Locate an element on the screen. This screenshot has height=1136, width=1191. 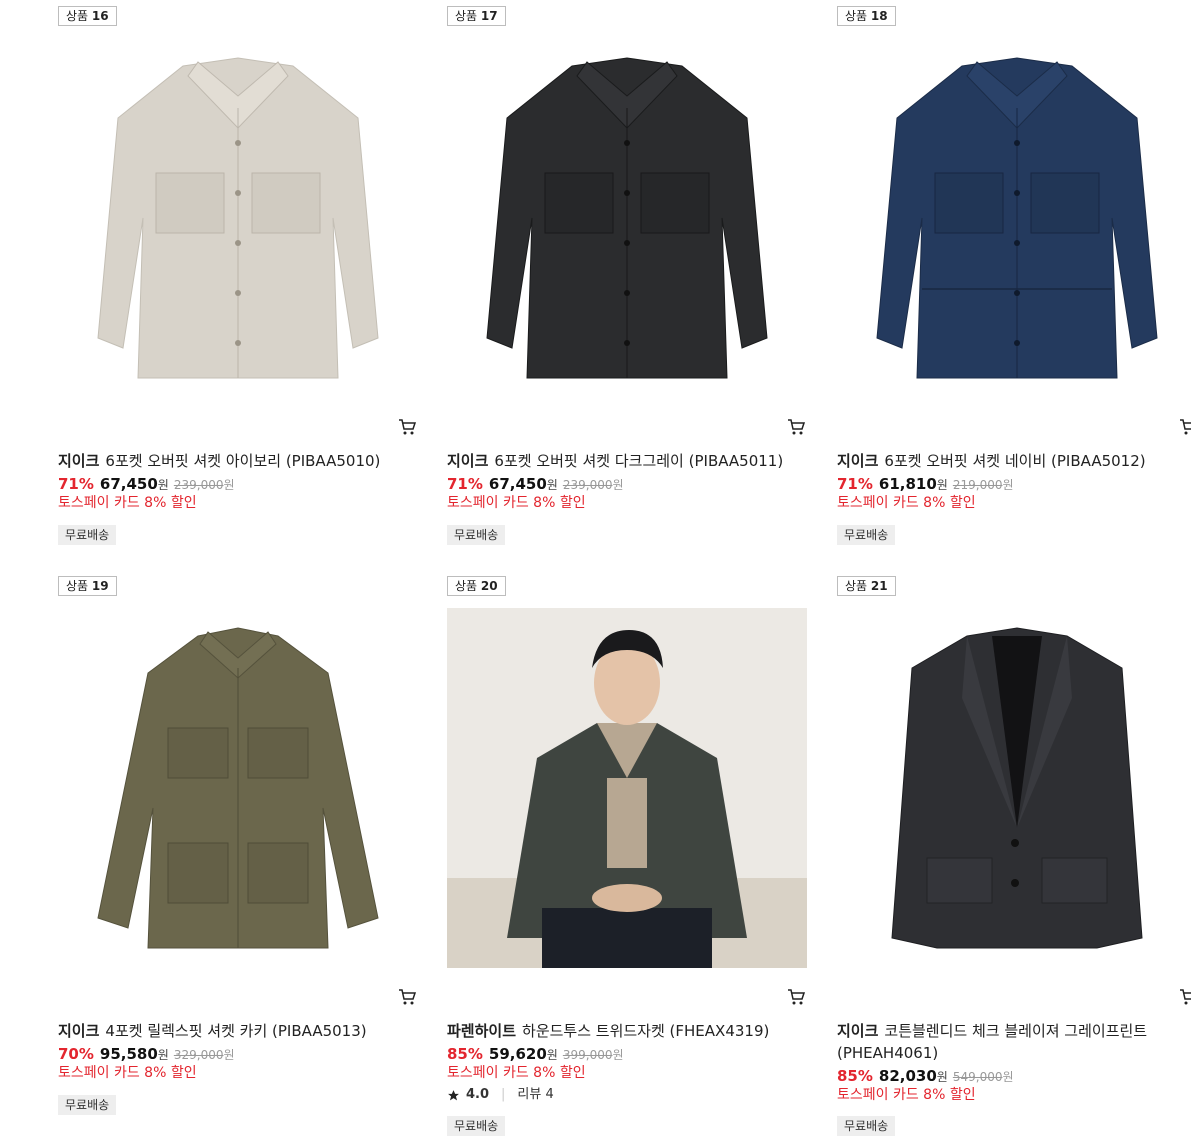
product-rank-badge: 상품 21 is located at coordinates (866, 586).